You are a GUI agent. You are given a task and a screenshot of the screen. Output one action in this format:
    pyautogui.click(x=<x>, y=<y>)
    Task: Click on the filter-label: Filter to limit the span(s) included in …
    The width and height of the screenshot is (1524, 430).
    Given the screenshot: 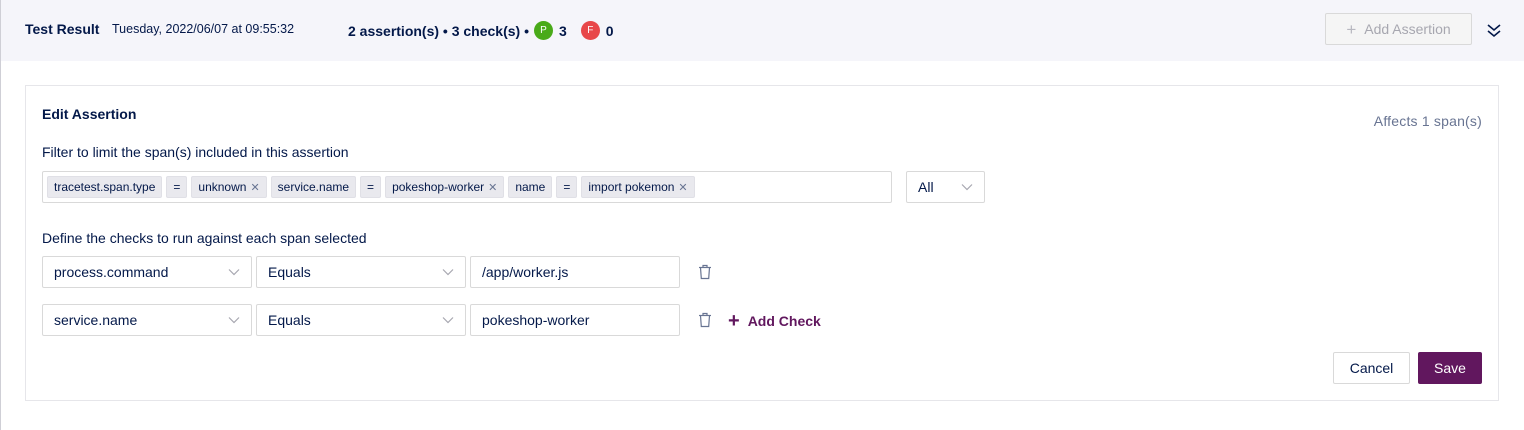 What is the action you would take?
    pyautogui.click(x=195, y=152)
    